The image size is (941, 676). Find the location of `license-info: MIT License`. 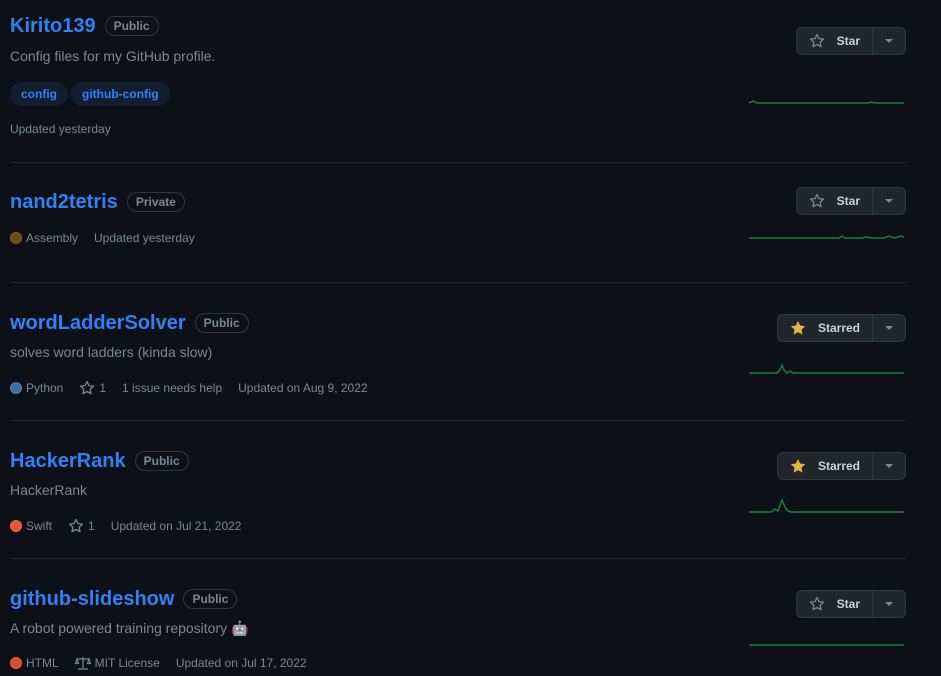

license-info: MIT License is located at coordinates (117, 663).